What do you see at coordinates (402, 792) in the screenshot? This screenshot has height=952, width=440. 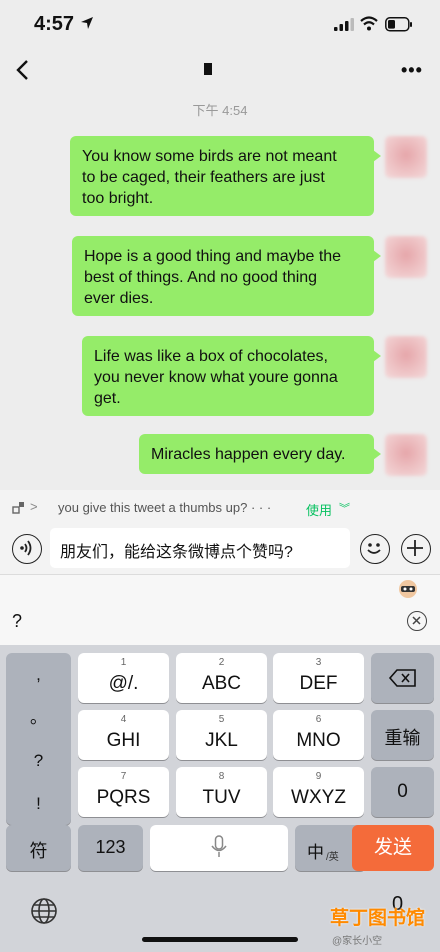 I see `key-0: 0` at bounding box center [402, 792].